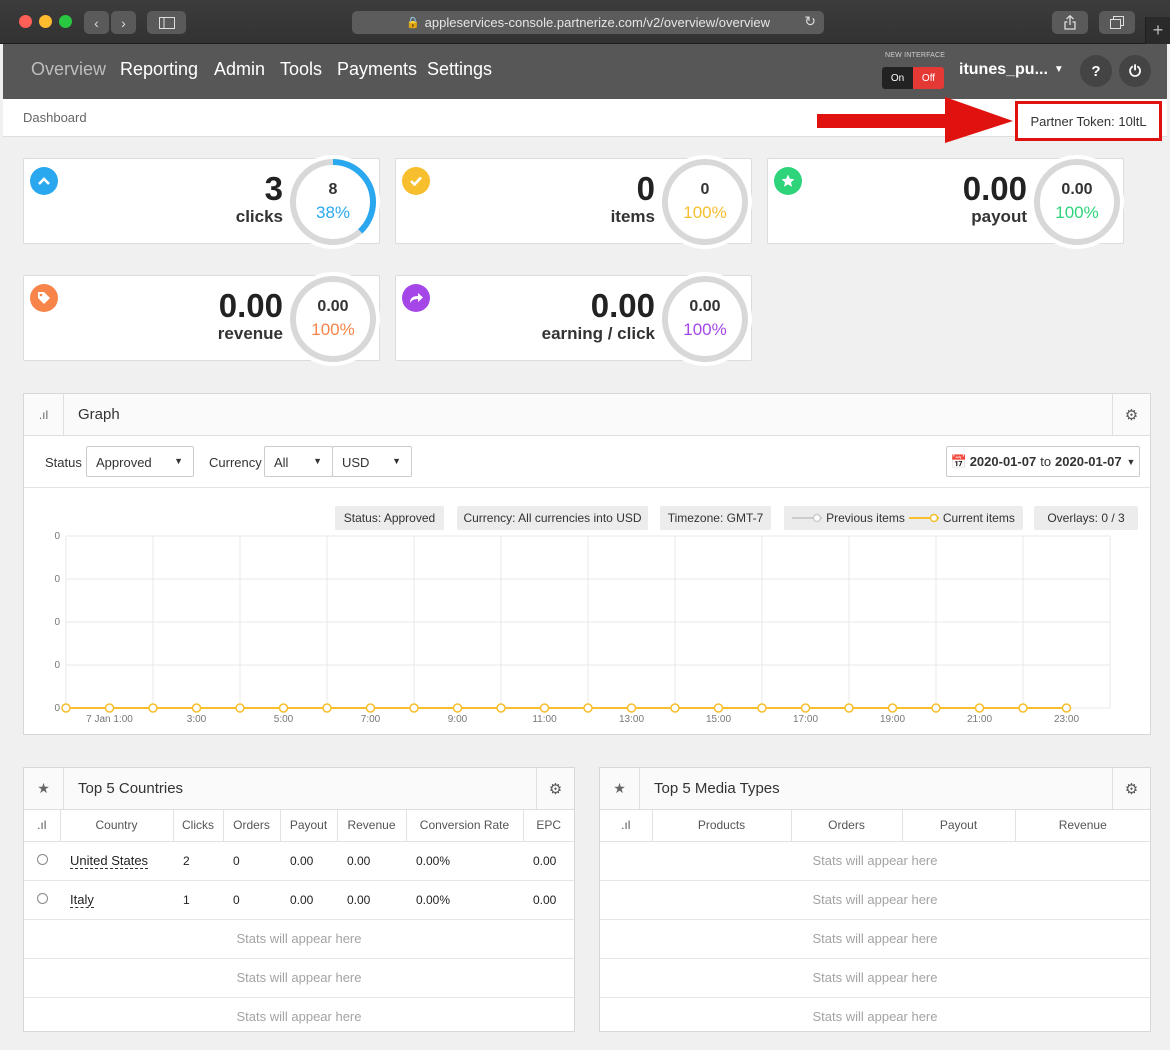 The width and height of the screenshot is (1170, 1050). Describe the element at coordinates (117, 826) in the screenshot. I see `col-country: Country` at that location.